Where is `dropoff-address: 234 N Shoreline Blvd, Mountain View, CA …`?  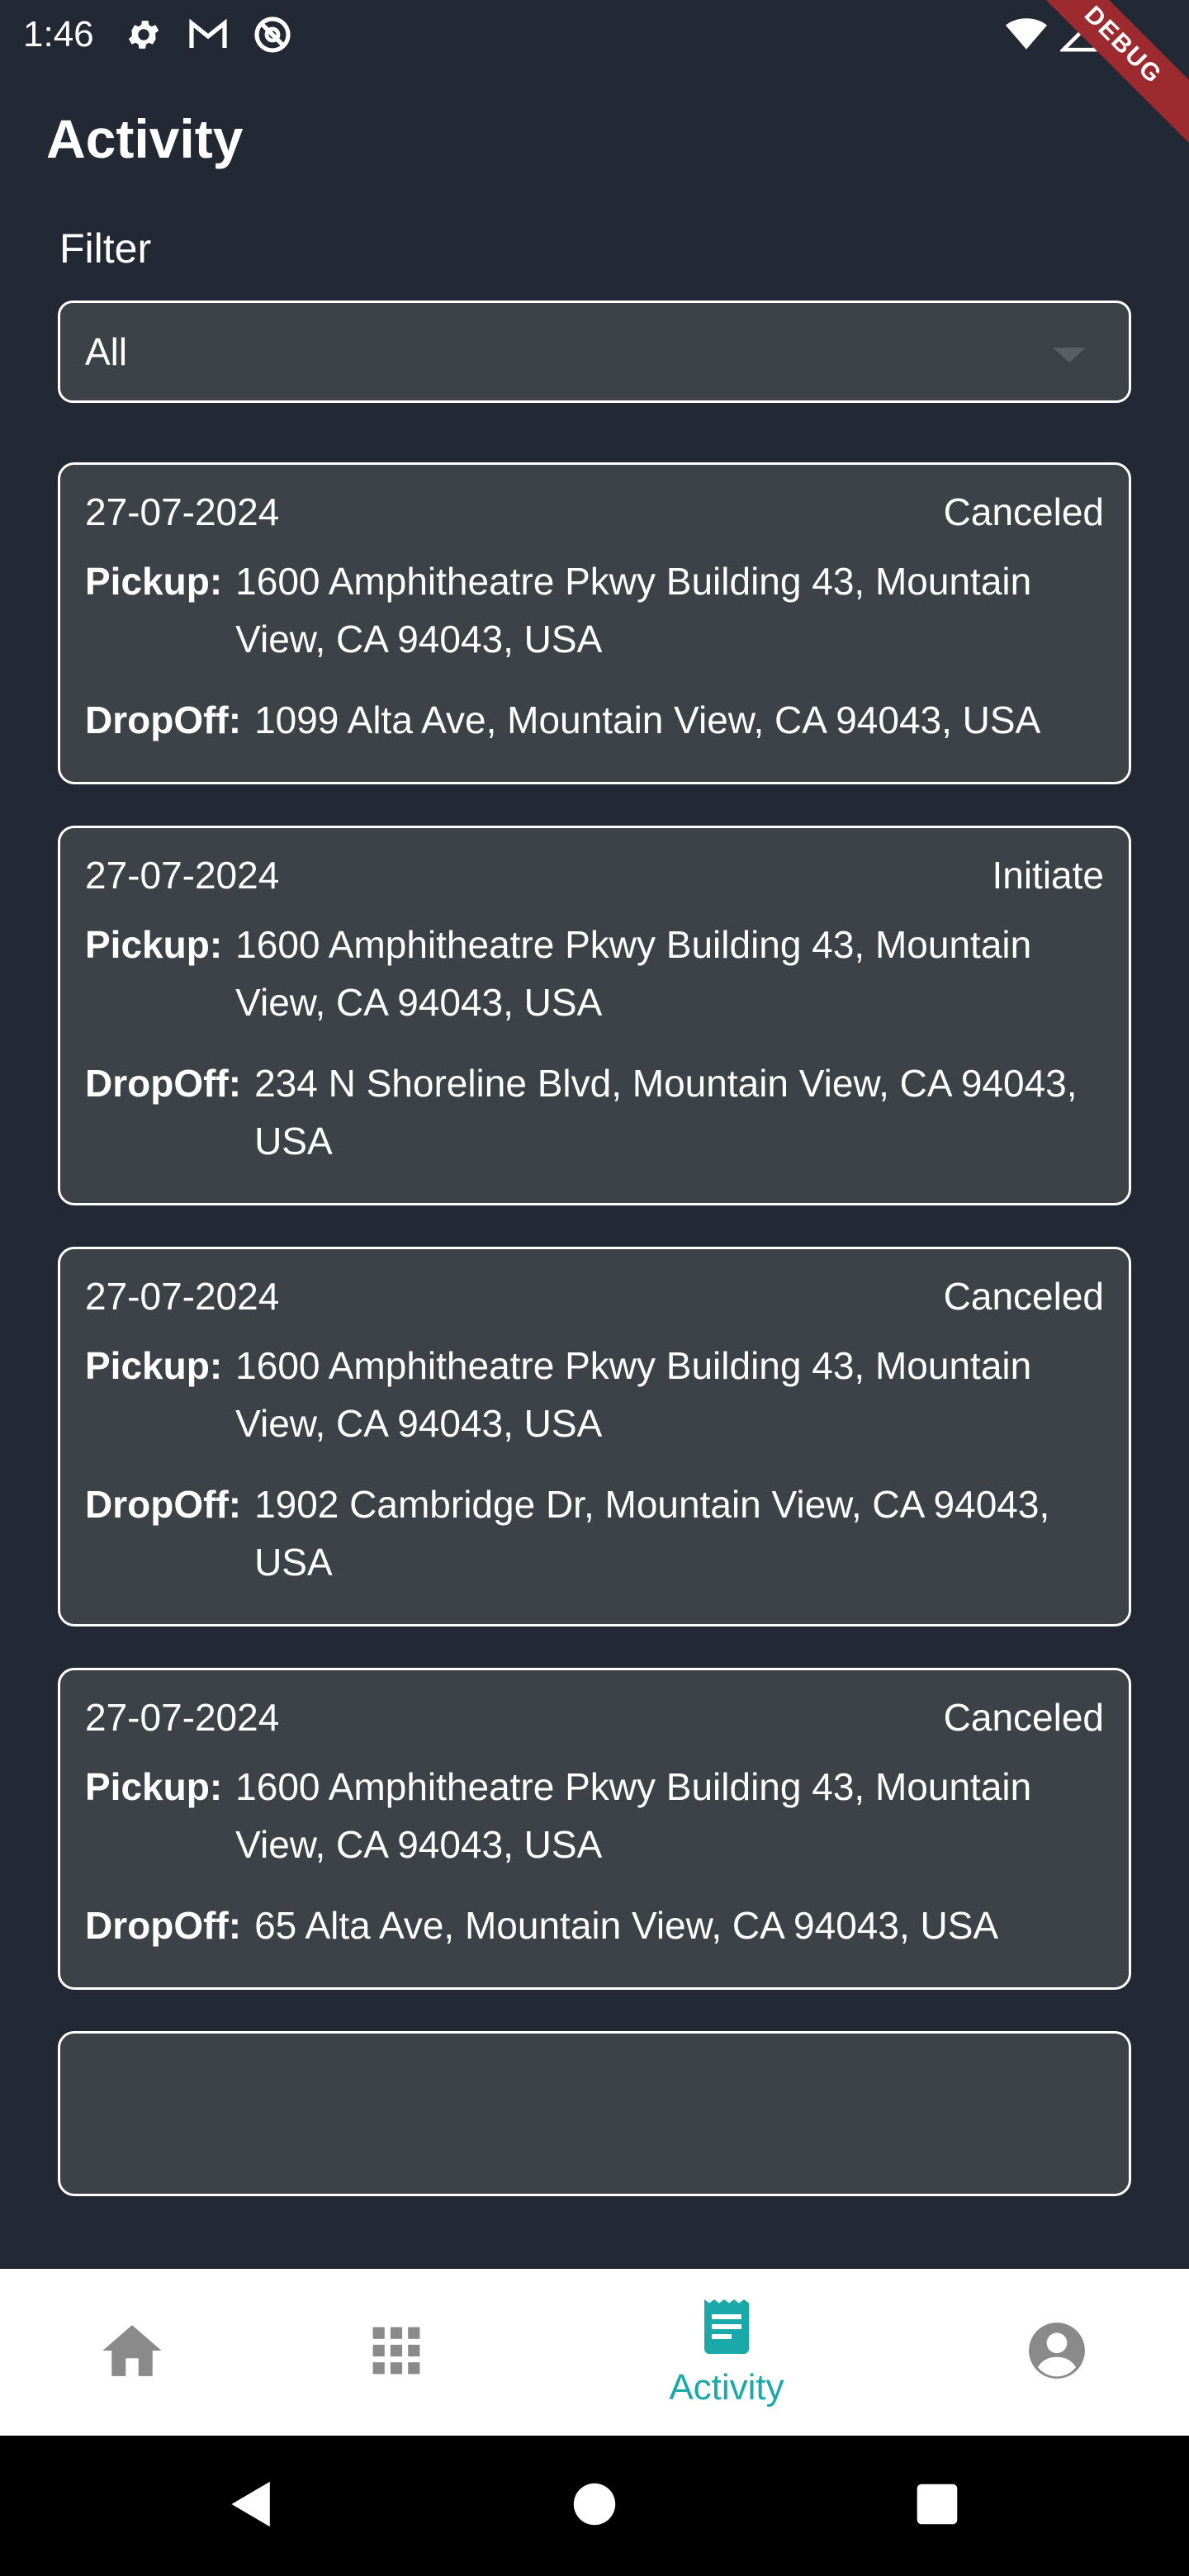
dropoff-address: 234 N Shoreline Blvd, Mountain View, CA … is located at coordinates (666, 1112).